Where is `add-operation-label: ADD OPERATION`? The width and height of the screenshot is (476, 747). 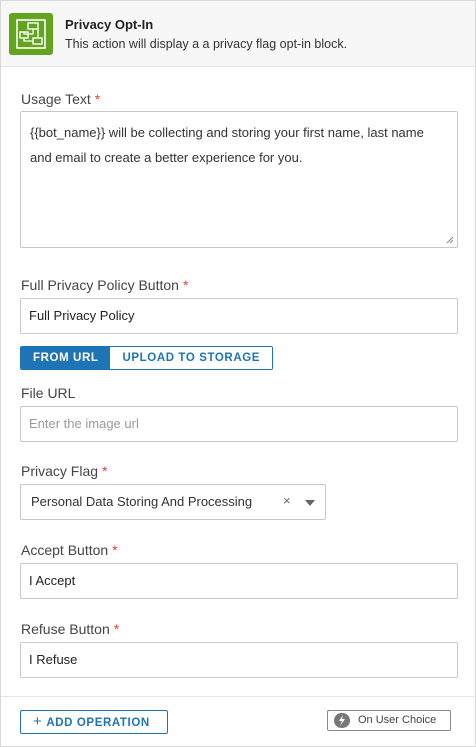 add-operation-label: ADD OPERATION is located at coordinates (98, 723).